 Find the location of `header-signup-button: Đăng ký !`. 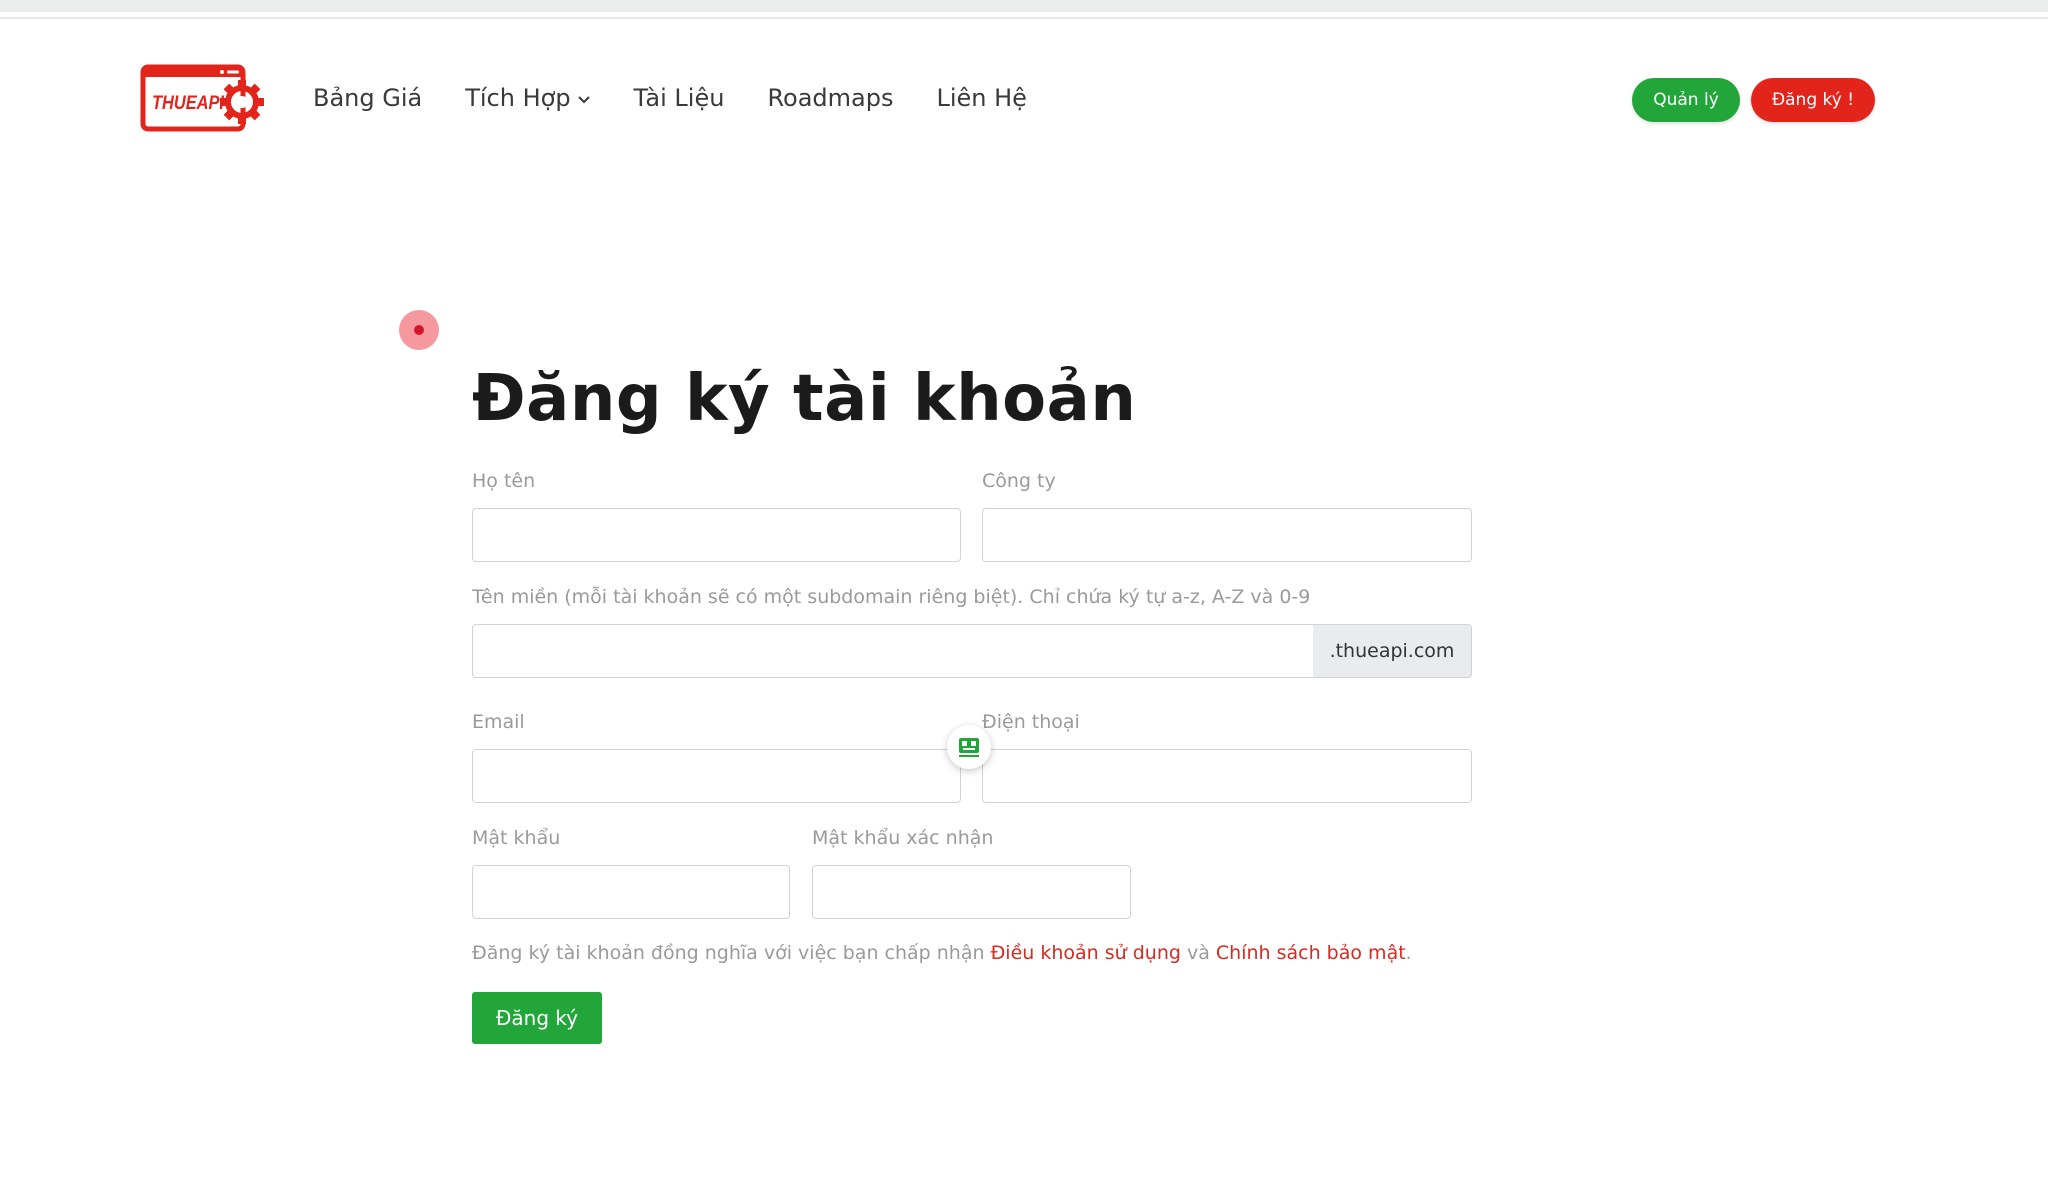

header-signup-button: Đăng ký ! is located at coordinates (1813, 100).